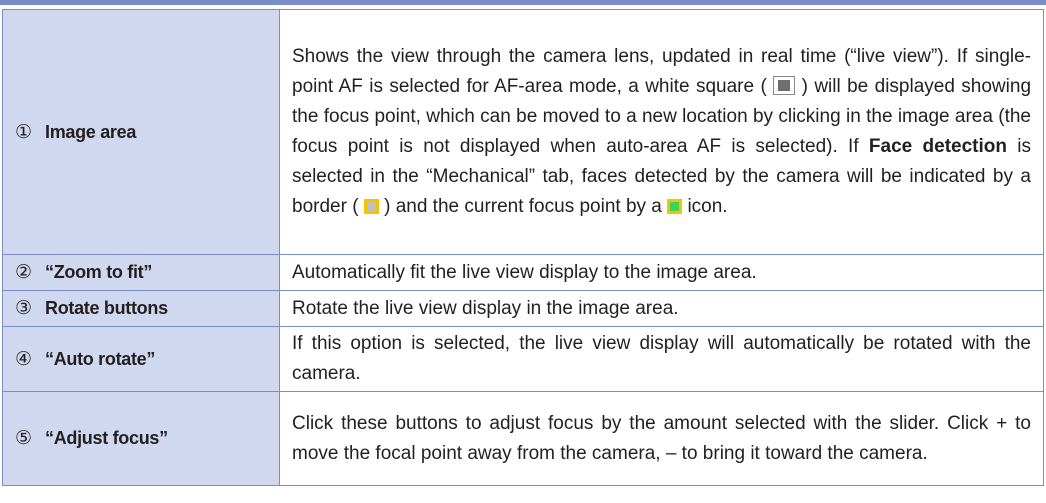 The width and height of the screenshot is (1046, 503). I want to click on row-label: ① Image area, so click(141, 132).